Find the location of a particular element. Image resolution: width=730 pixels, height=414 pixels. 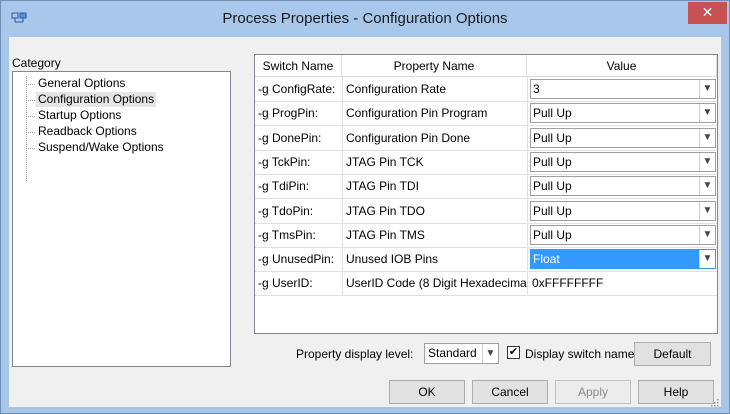

category-item: Readback Options is located at coordinates (87, 131).